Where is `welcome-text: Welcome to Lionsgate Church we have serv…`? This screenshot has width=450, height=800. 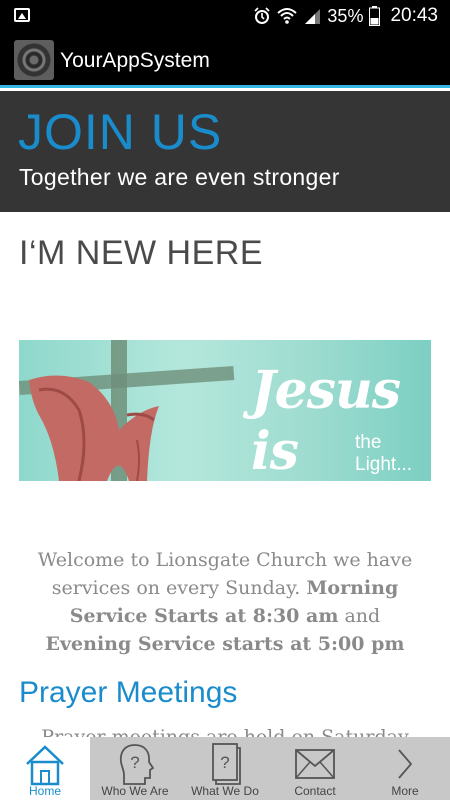
welcome-text: Welcome to Lionsgate Church we have serv… is located at coordinates (225, 602).